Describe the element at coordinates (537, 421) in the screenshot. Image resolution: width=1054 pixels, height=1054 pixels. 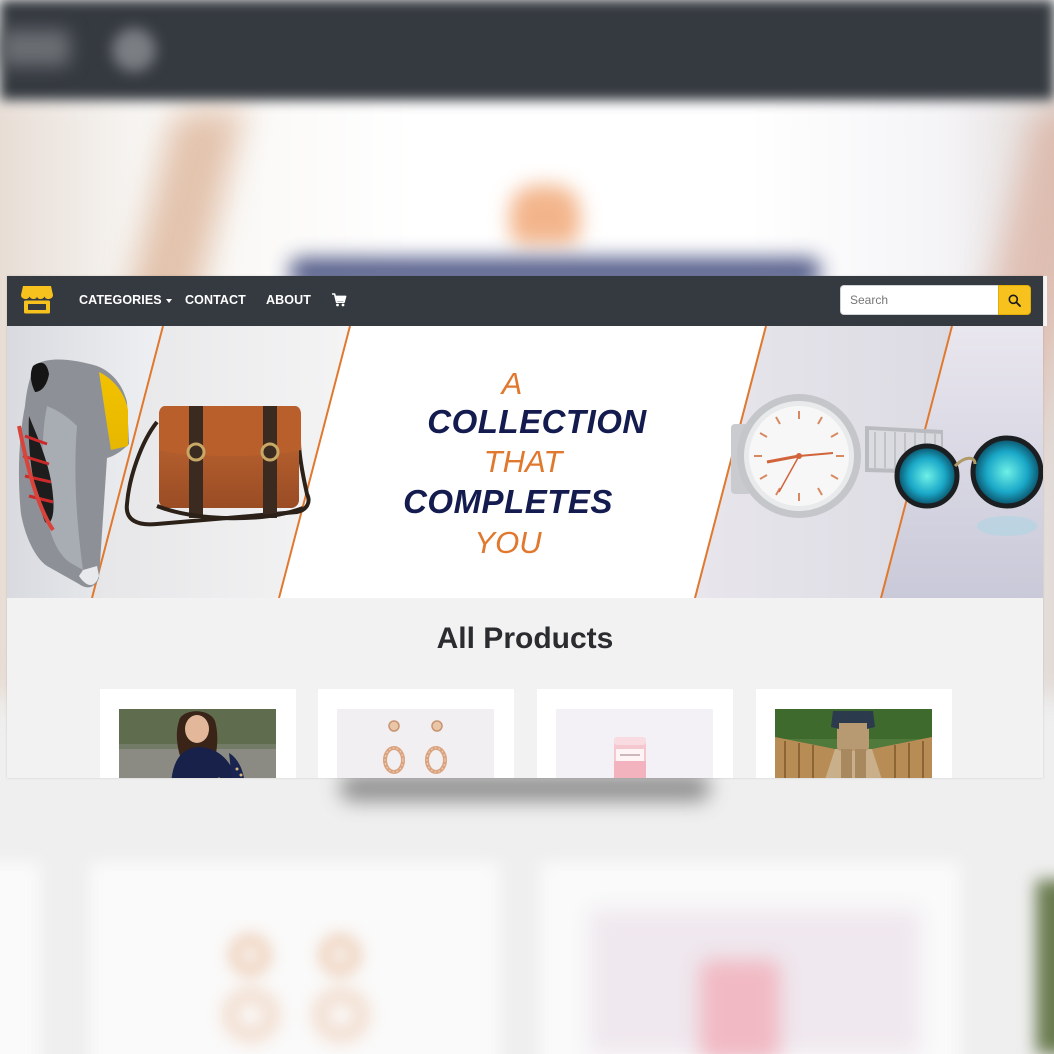
I see `hero-slogan-line: COLLECTION` at that location.